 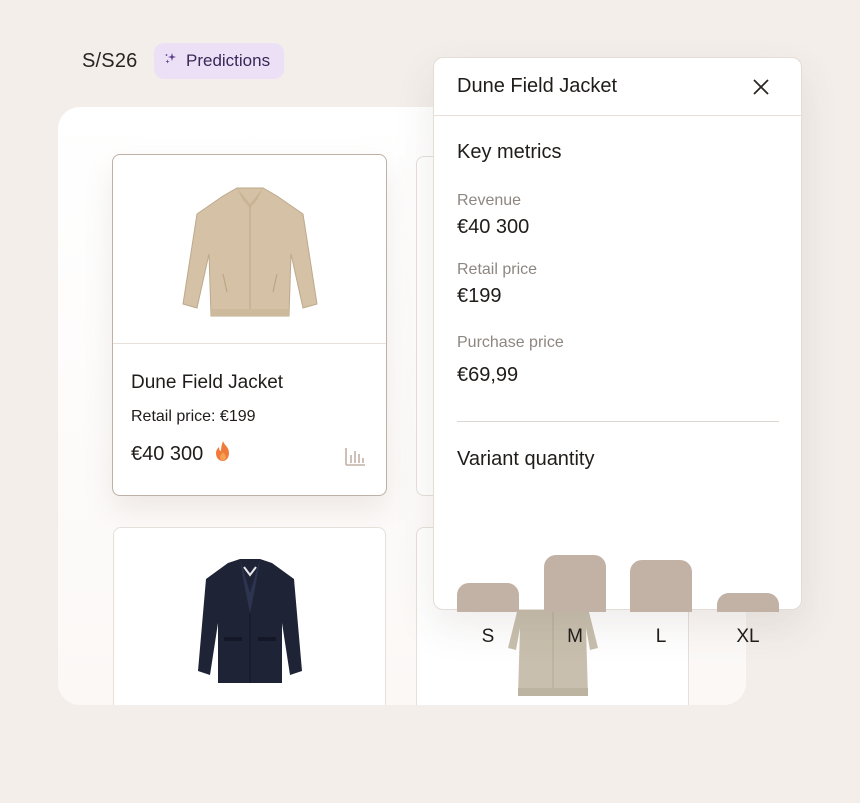 What do you see at coordinates (167, 453) in the screenshot?
I see `product-revenue: €40 300` at bounding box center [167, 453].